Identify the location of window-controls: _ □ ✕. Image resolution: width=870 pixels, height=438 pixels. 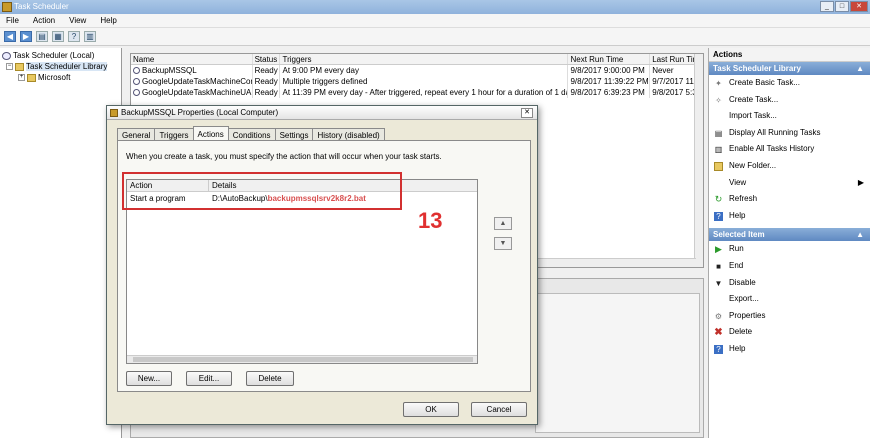
(844, 6).